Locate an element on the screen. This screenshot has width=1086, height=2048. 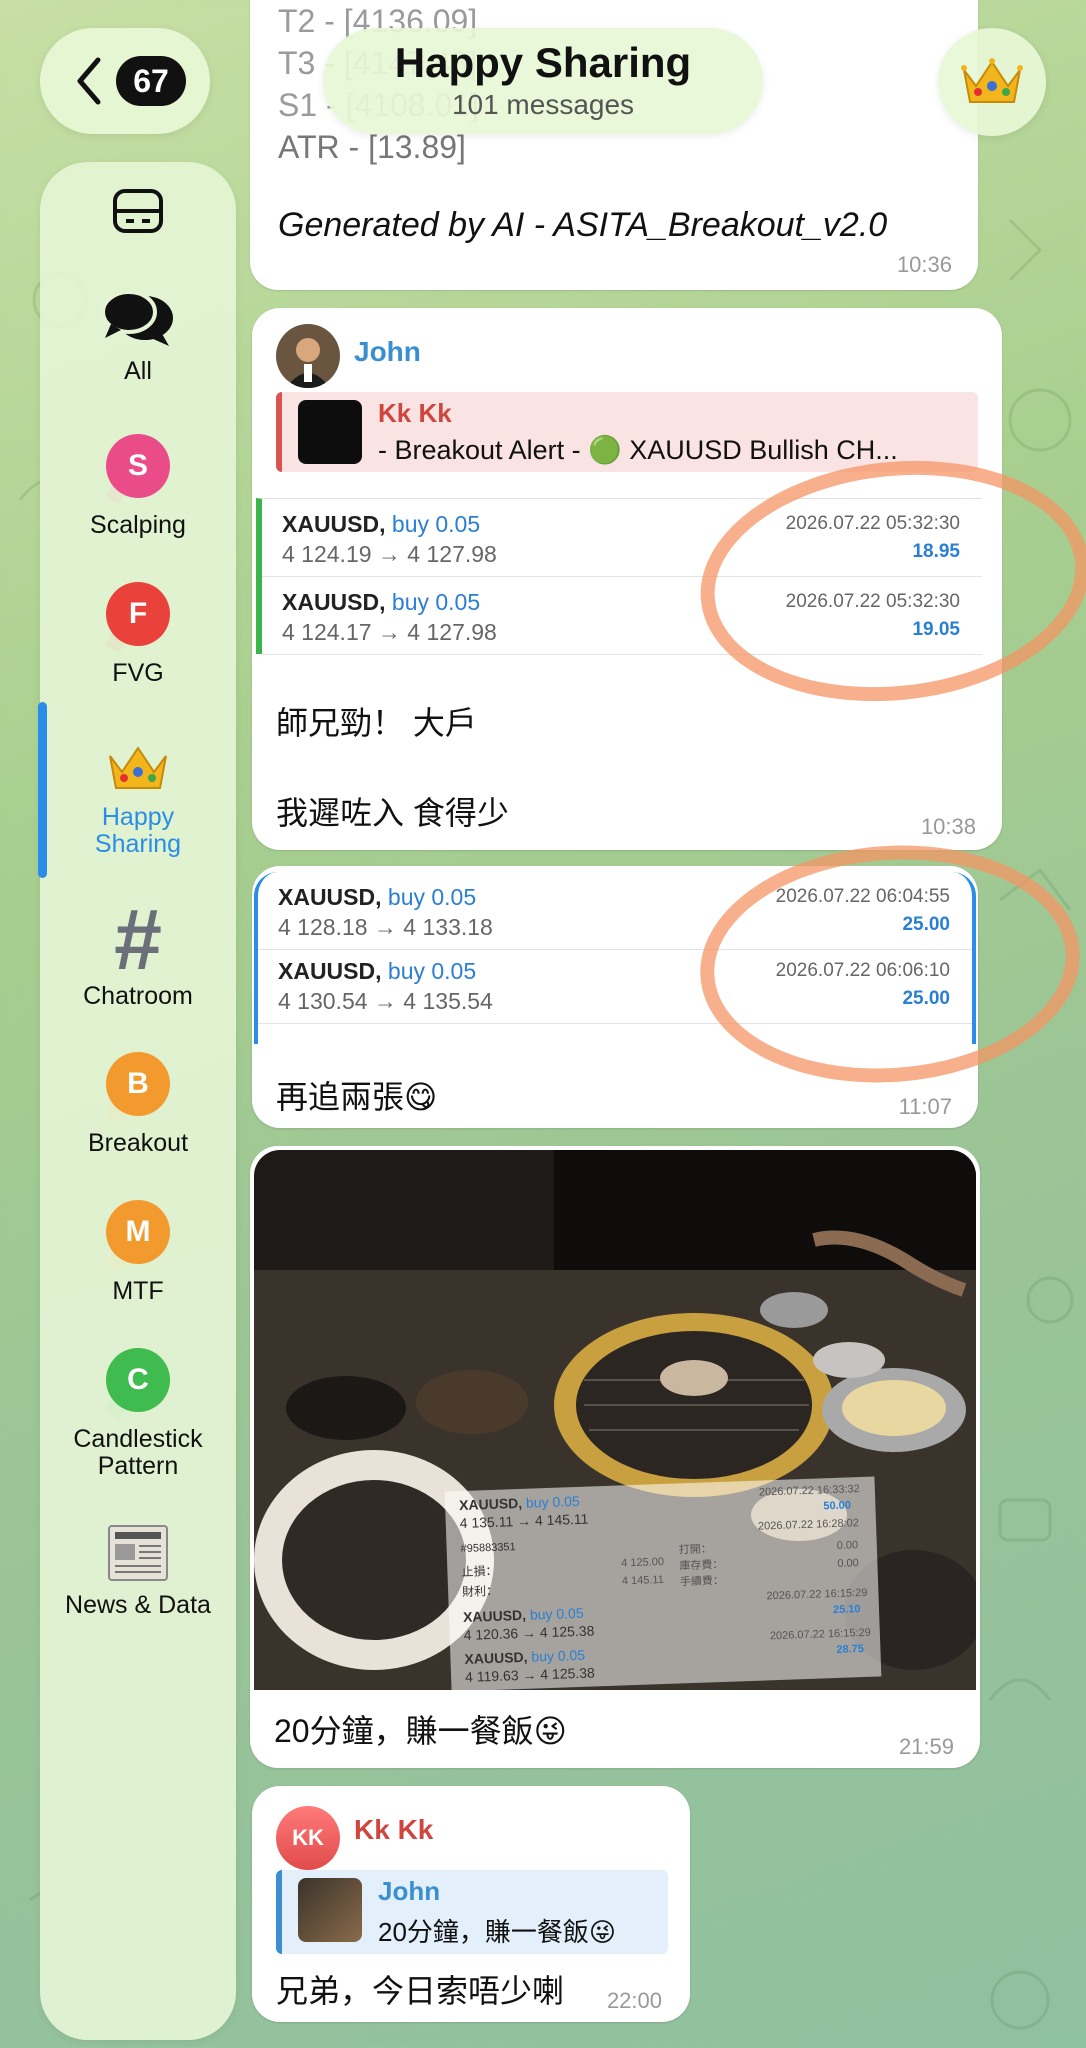
sender-name: Kk Kk is located at coordinates (393, 1830).